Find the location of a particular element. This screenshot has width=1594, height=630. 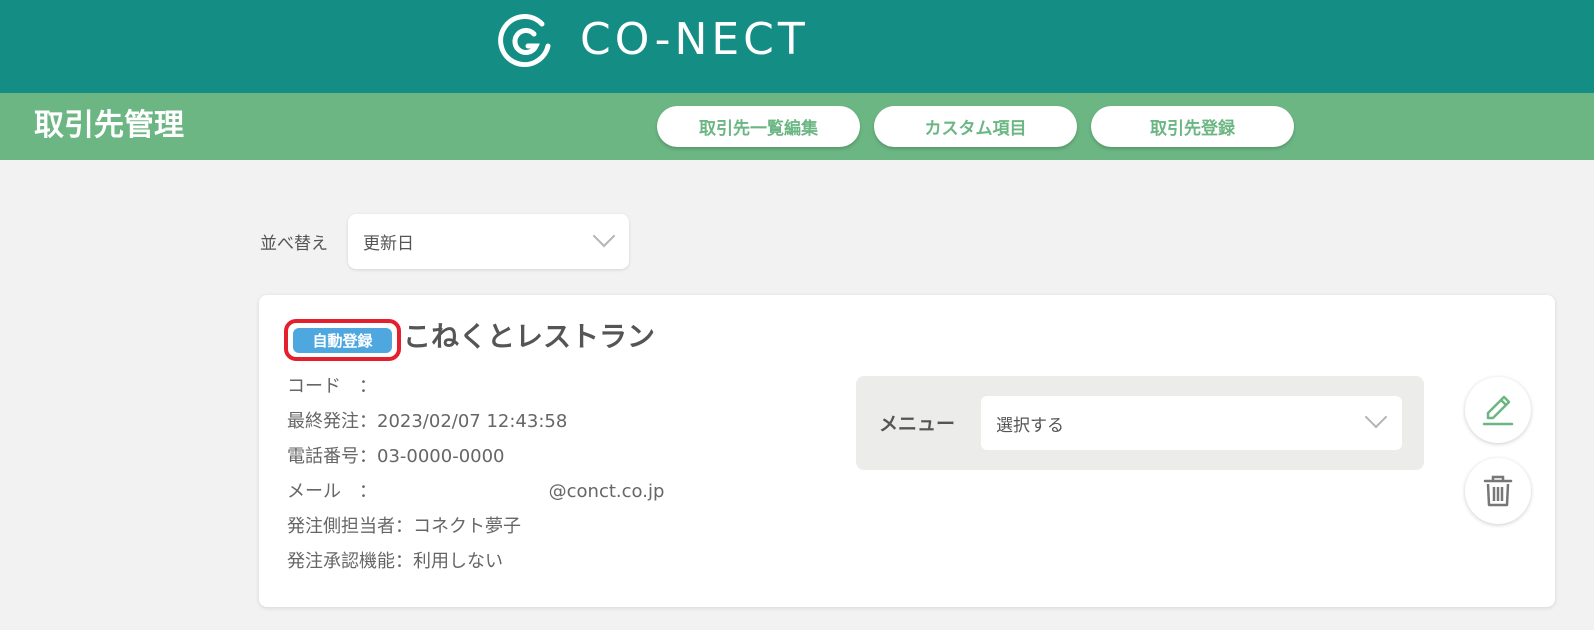

logo-text: CO-NECT is located at coordinates (694, 39).